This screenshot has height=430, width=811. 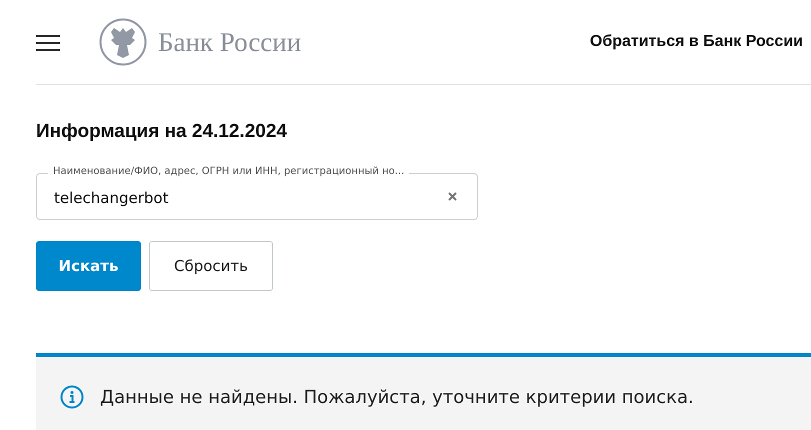 I want to click on logo-text: Банк России, so click(x=230, y=42).